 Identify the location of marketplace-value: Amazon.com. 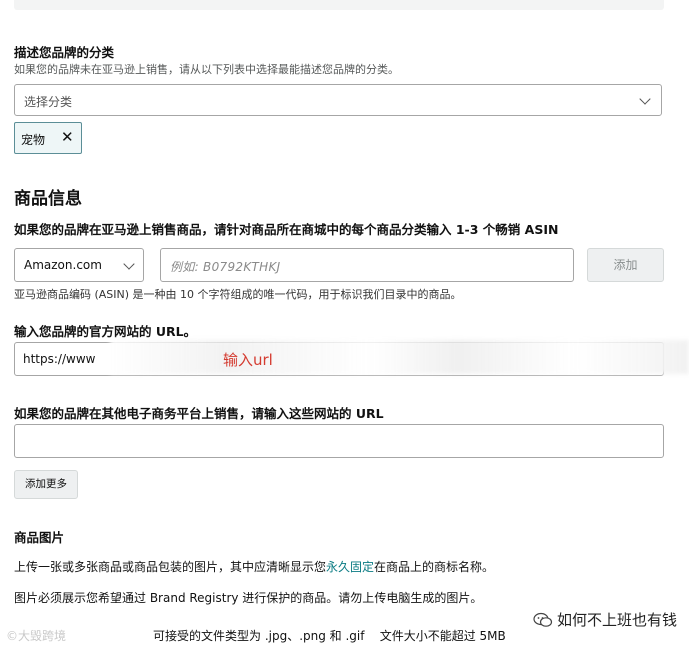
(63, 265).